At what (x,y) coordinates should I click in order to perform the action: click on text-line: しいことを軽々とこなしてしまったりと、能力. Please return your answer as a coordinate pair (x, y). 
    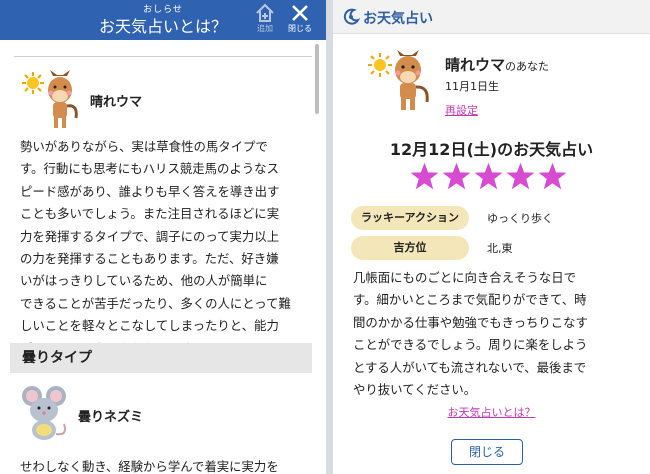
    Looking at the image, I should click on (149, 326).